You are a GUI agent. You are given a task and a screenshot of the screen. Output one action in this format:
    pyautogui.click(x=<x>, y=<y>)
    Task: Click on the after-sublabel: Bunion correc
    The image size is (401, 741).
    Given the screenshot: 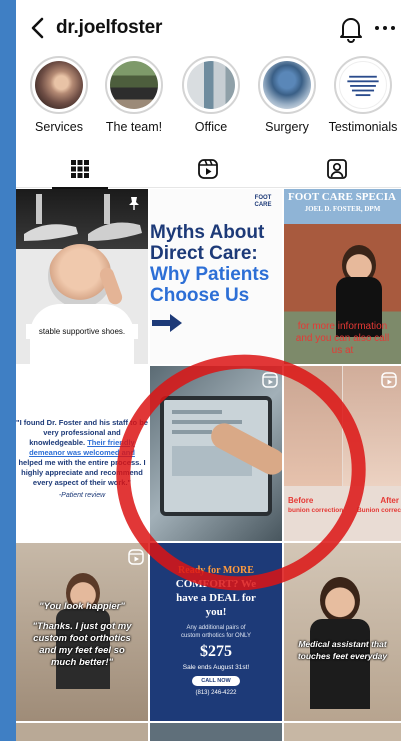 What is the action you would take?
    pyautogui.click(x=378, y=510)
    